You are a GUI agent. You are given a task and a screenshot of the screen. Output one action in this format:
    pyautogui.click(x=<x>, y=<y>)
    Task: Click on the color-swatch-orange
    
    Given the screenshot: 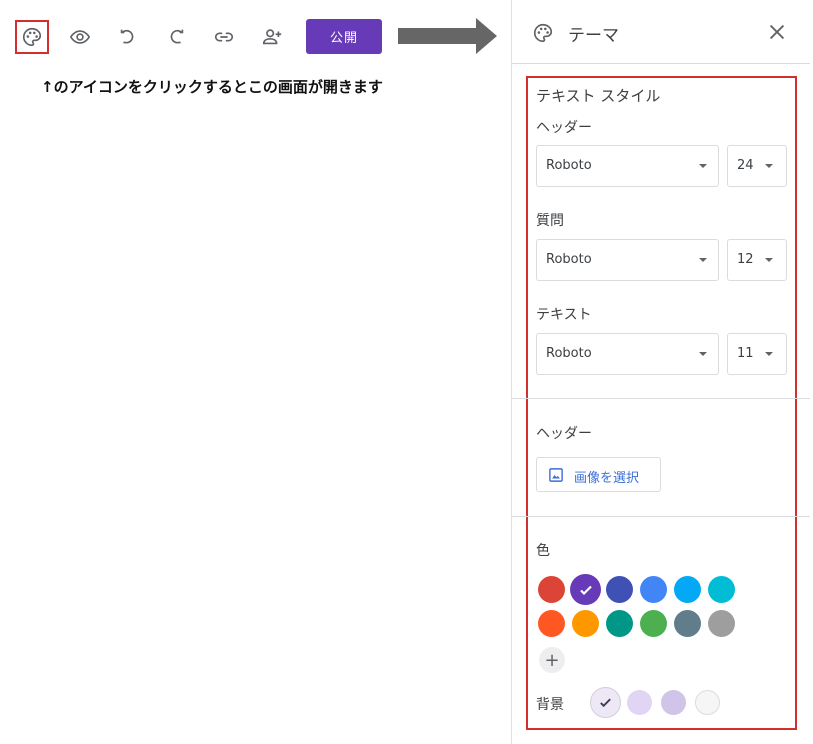 What is the action you would take?
    pyautogui.click(x=585, y=623)
    